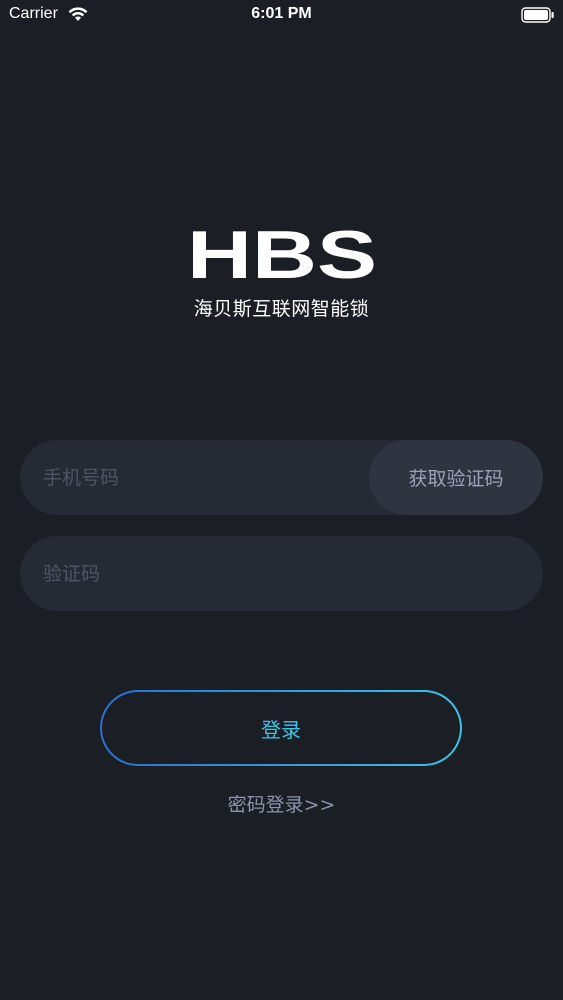 The width and height of the screenshot is (563, 1000). I want to click on phone-field-row: 获取验证码, so click(281, 477).